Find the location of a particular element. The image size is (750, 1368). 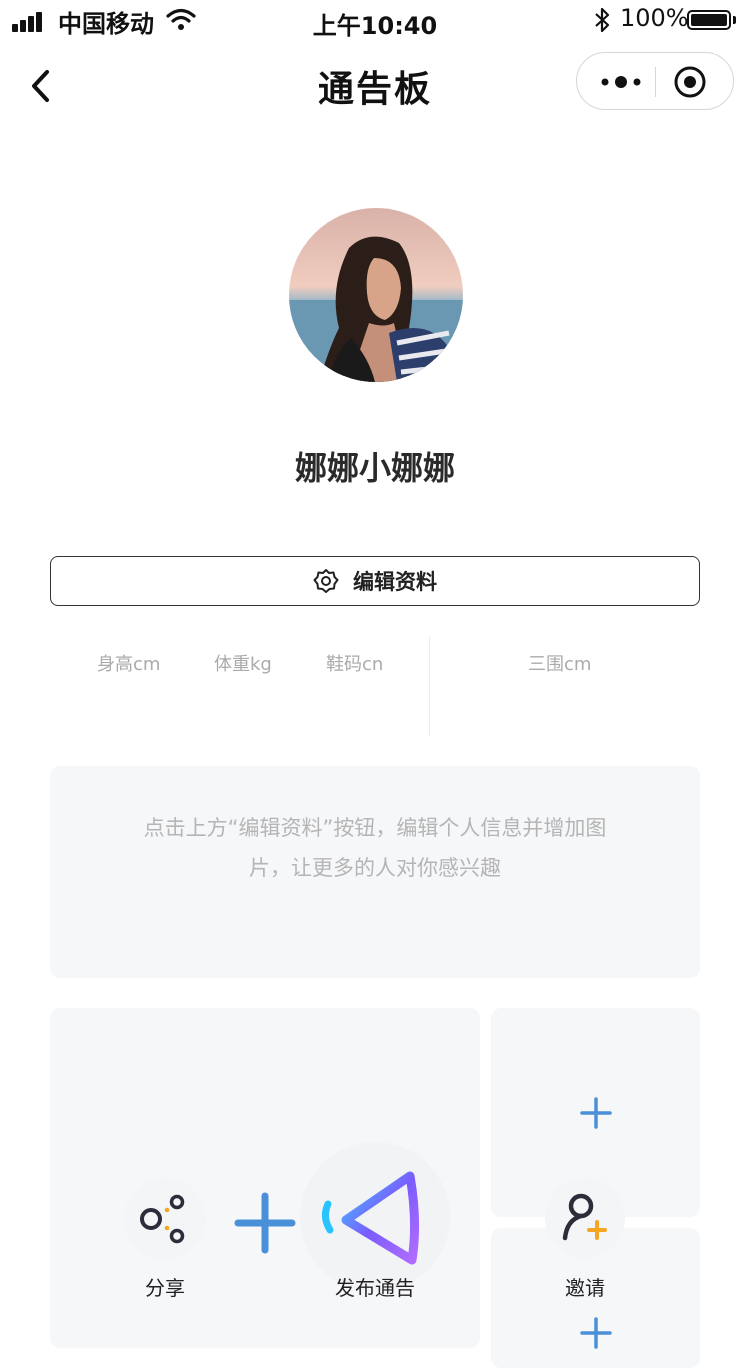

measurements-stat: 三围cm is located at coordinates (560, 664).